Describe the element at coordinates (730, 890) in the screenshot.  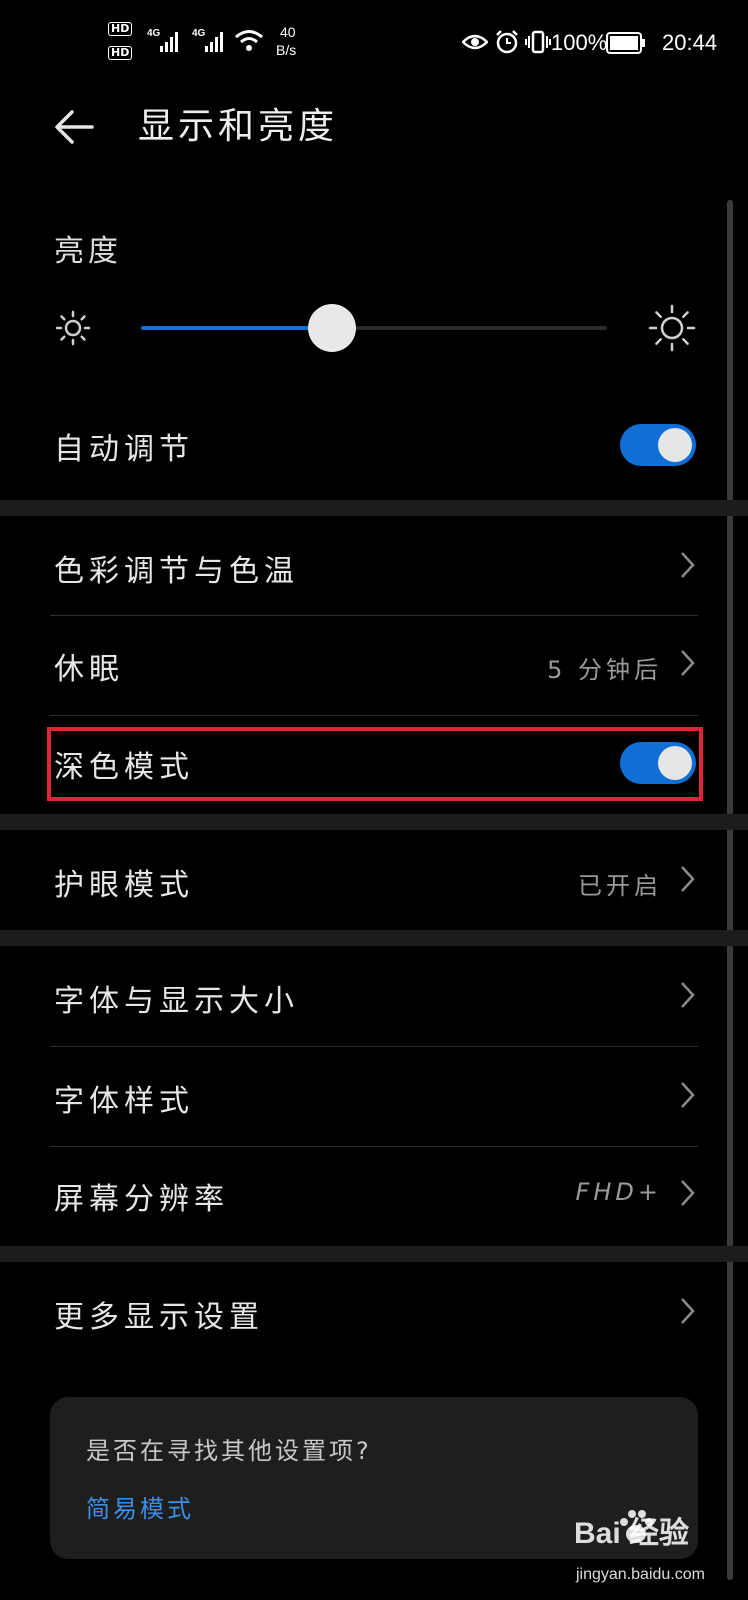
I see `scrollbar` at that location.